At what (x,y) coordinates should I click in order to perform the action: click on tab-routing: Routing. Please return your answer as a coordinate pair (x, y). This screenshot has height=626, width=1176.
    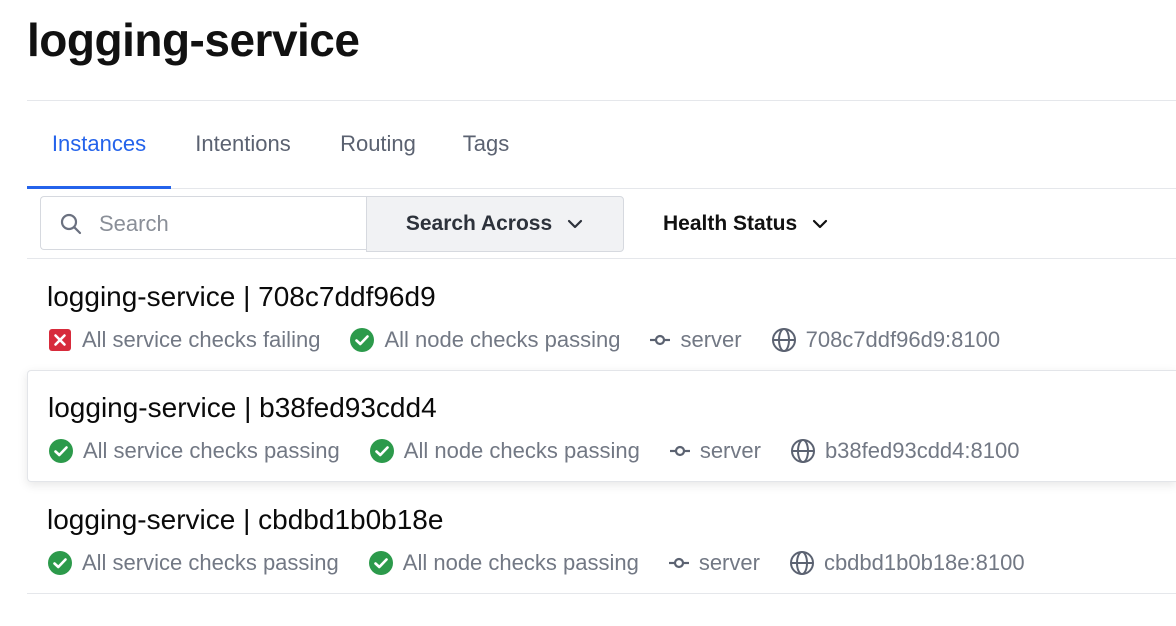
    Looking at the image, I should click on (378, 144).